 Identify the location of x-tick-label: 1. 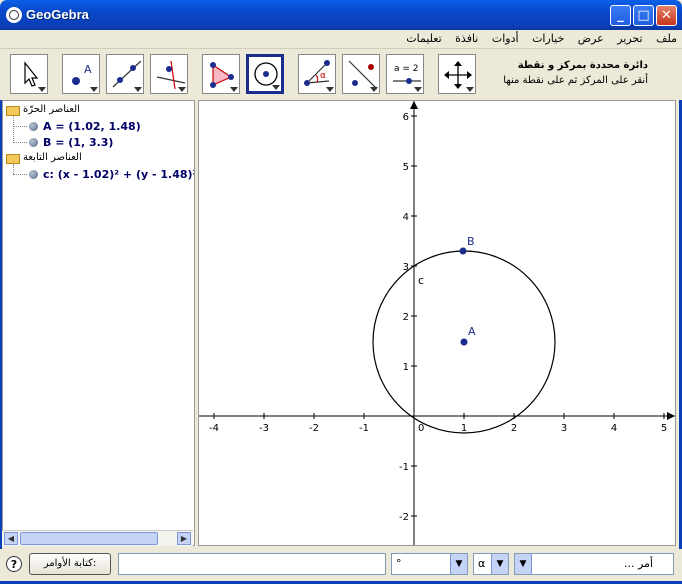
(464, 428).